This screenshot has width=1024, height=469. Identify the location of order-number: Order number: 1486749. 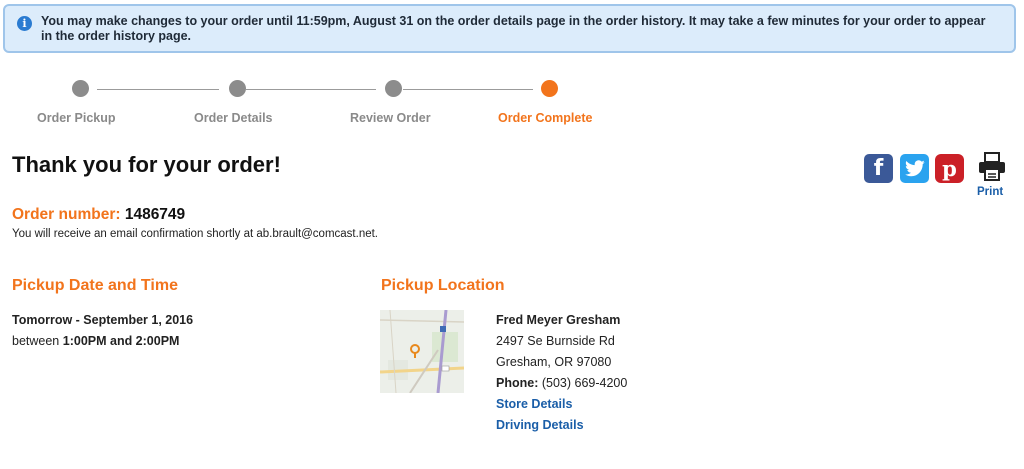
(98, 215).